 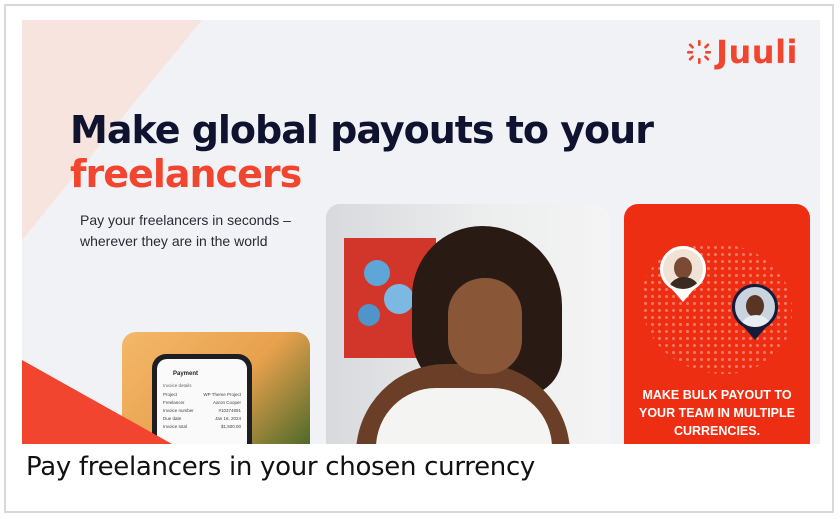 I want to click on image-caption: Pay freelancers in your chosen currency, so click(x=281, y=467).